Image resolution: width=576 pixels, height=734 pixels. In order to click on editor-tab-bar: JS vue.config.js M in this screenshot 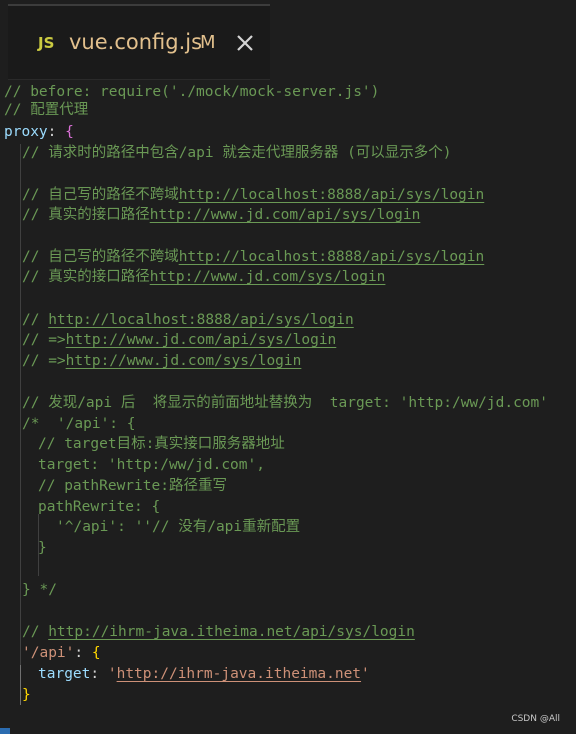, I will do `click(288, 41)`.